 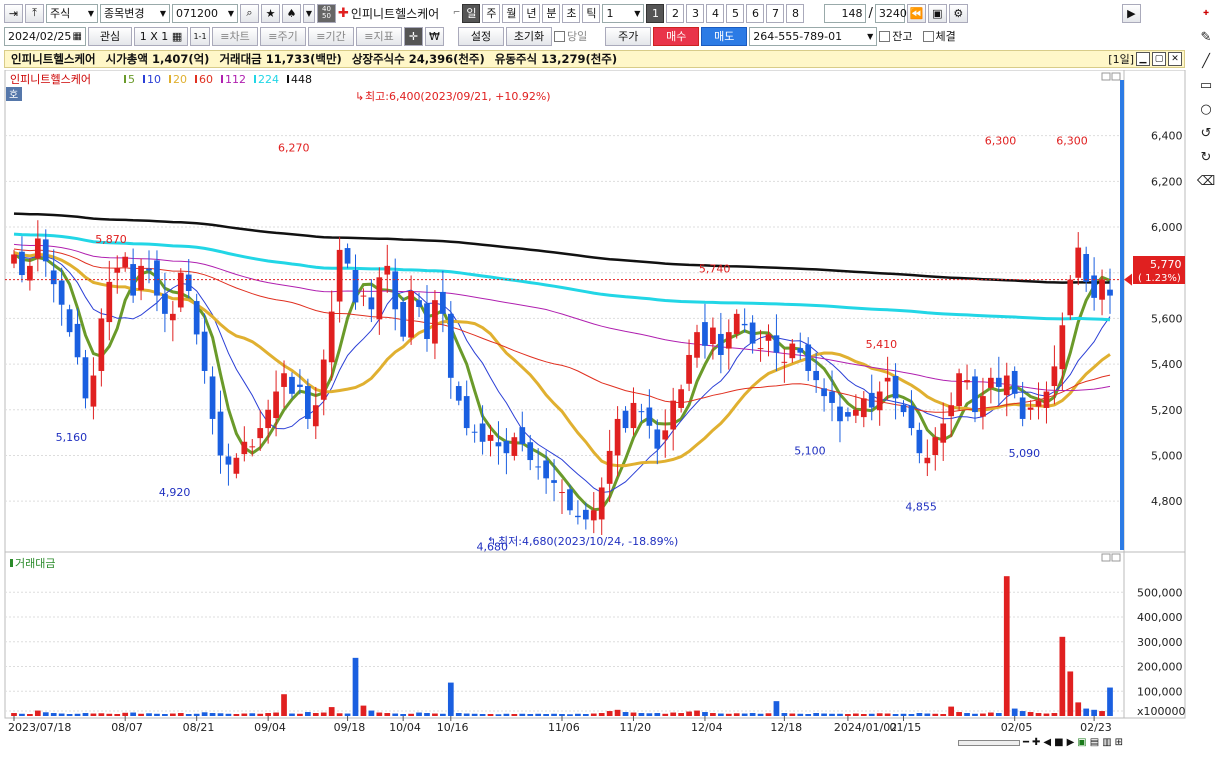 I want to click on price-button: 주가, so click(x=628, y=36).